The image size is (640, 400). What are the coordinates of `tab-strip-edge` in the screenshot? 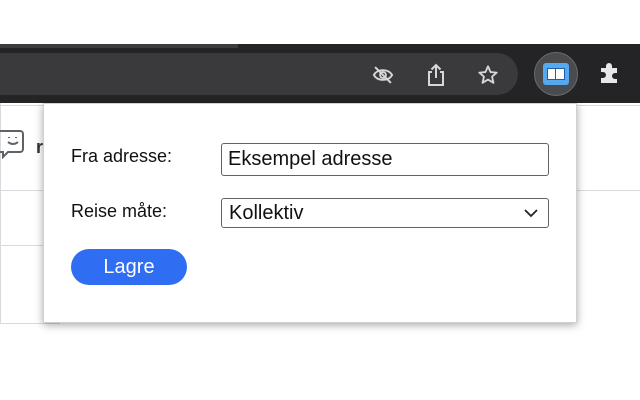 It's located at (119, 46).